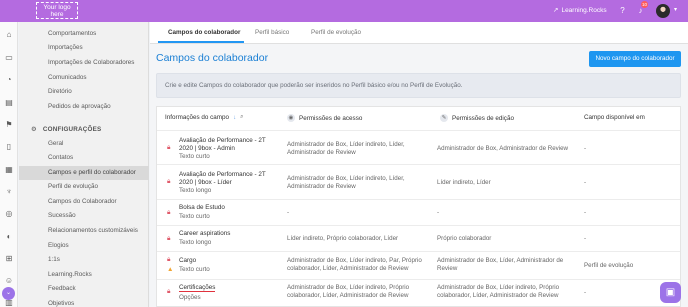  What do you see at coordinates (84, 231) in the screenshot?
I see `nav-relacionamentos: Relacionamentos customizáveis` at bounding box center [84, 231].